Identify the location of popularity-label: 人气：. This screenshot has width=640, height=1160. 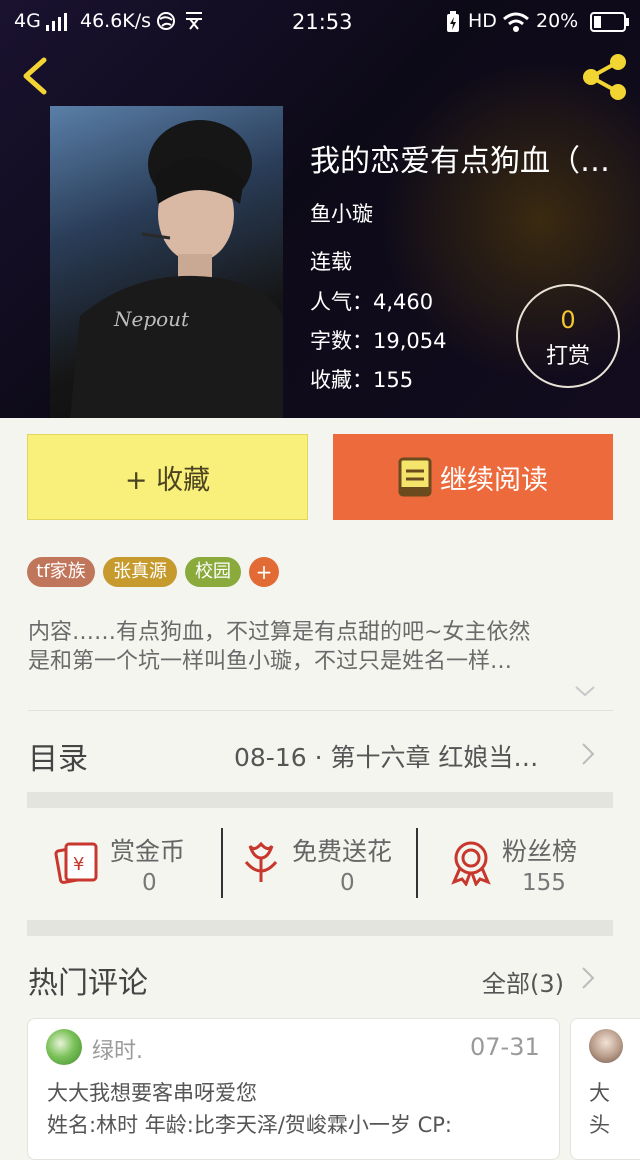
(341, 302).